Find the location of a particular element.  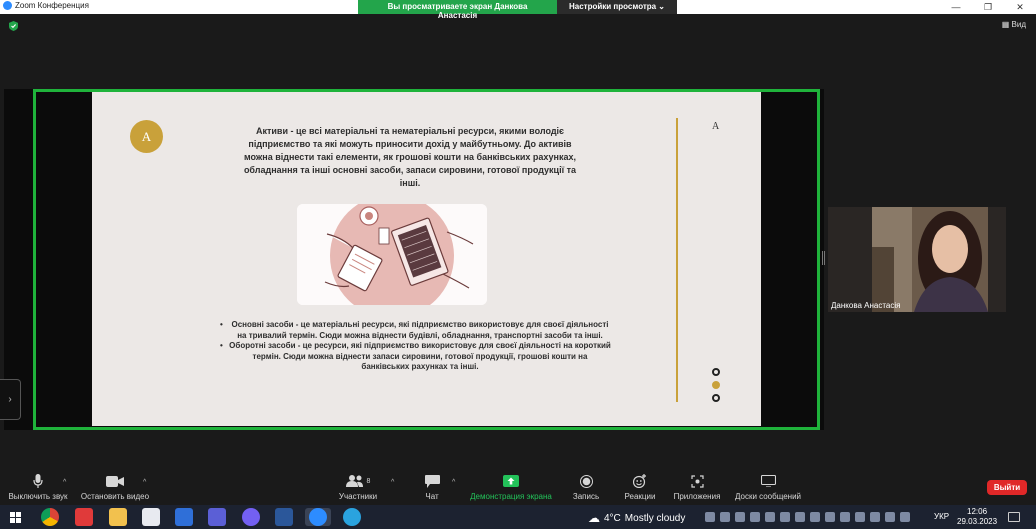

taskbar-clock: 12:06 29.03.2023 is located at coordinates (977, 517).